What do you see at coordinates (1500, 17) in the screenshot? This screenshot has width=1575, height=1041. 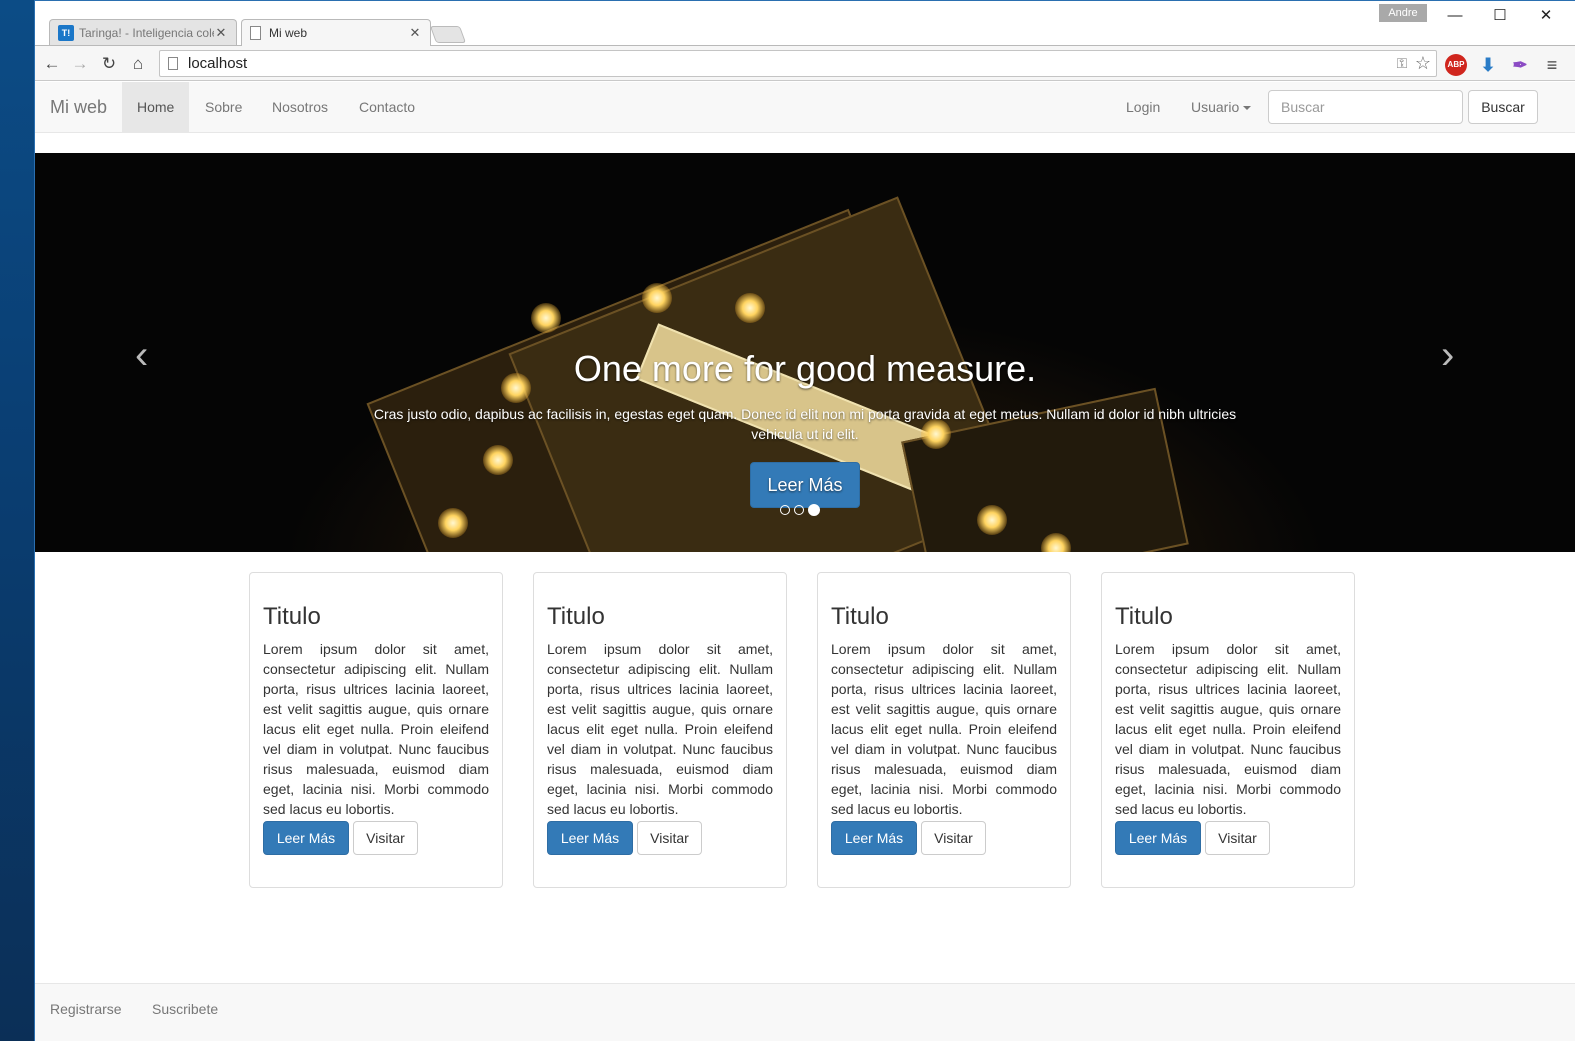 I see `maximize-icon: ☐` at bounding box center [1500, 17].